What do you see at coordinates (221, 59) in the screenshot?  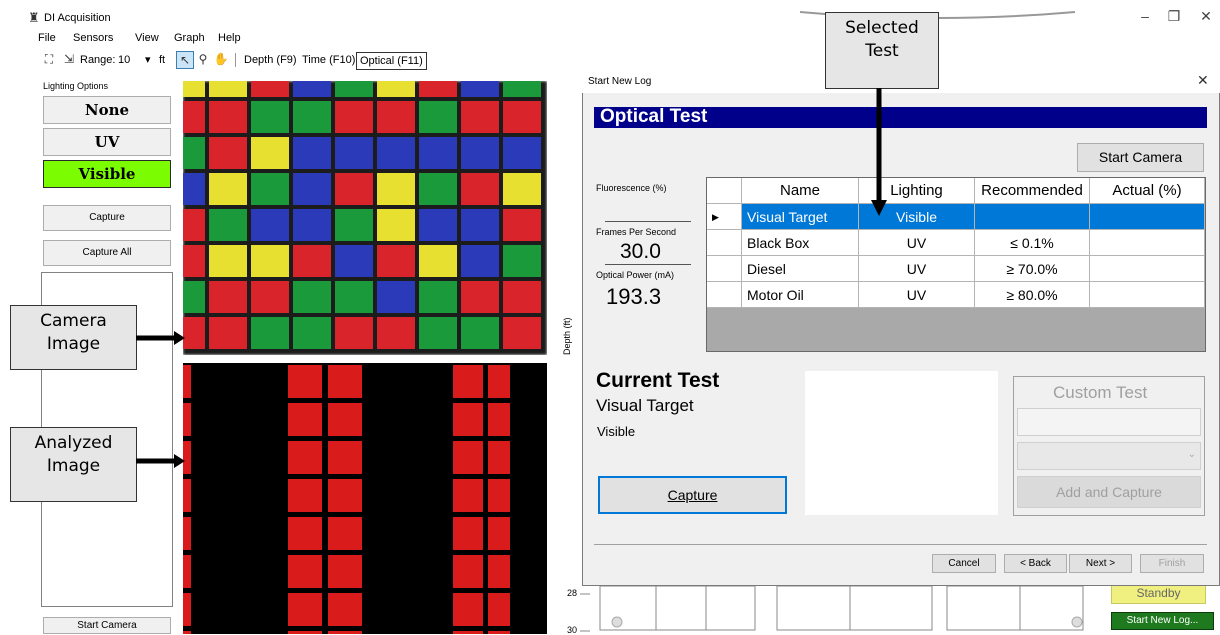 I see `hand-icon: ✋` at bounding box center [221, 59].